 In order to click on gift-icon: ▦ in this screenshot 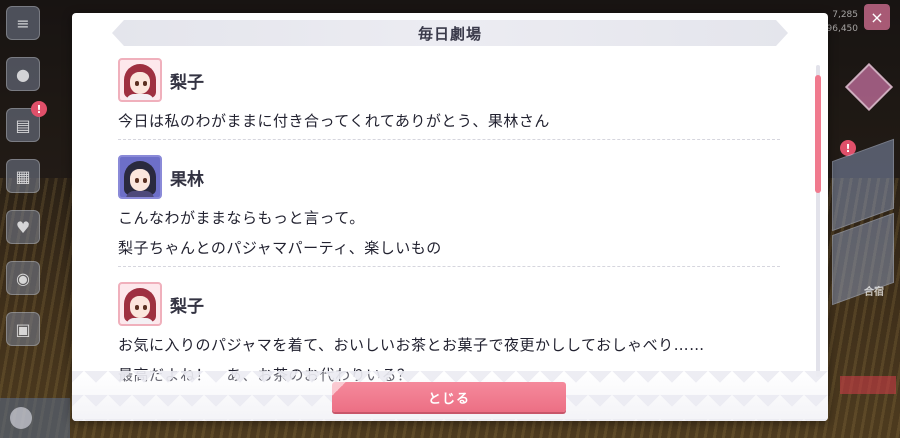, I will do `click(23, 176)`.